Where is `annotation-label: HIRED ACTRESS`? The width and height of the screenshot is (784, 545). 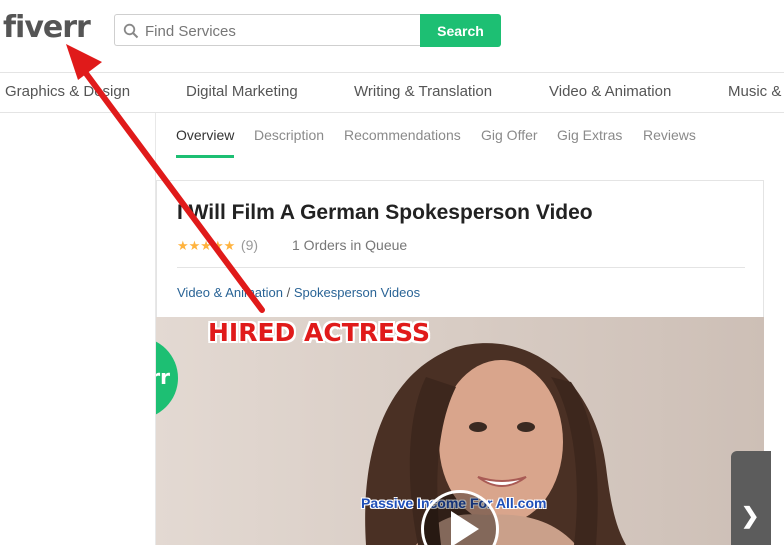
annotation-label: HIRED ACTRESS is located at coordinates (319, 332).